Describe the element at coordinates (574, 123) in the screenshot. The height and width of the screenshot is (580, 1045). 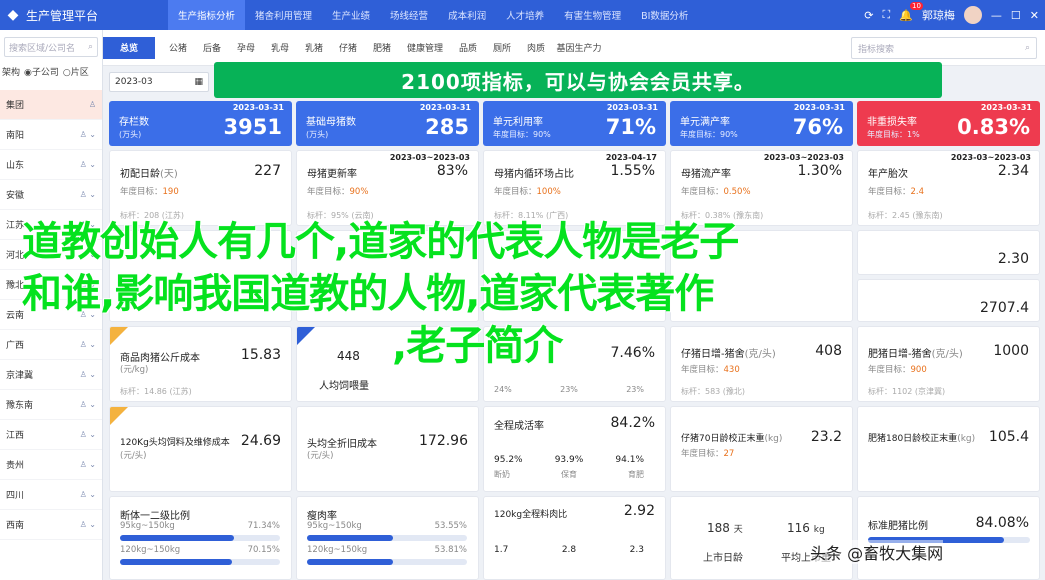
I see `kpi-card: 2023-03-31 单元利用率 年度目标：90% 71%` at that location.